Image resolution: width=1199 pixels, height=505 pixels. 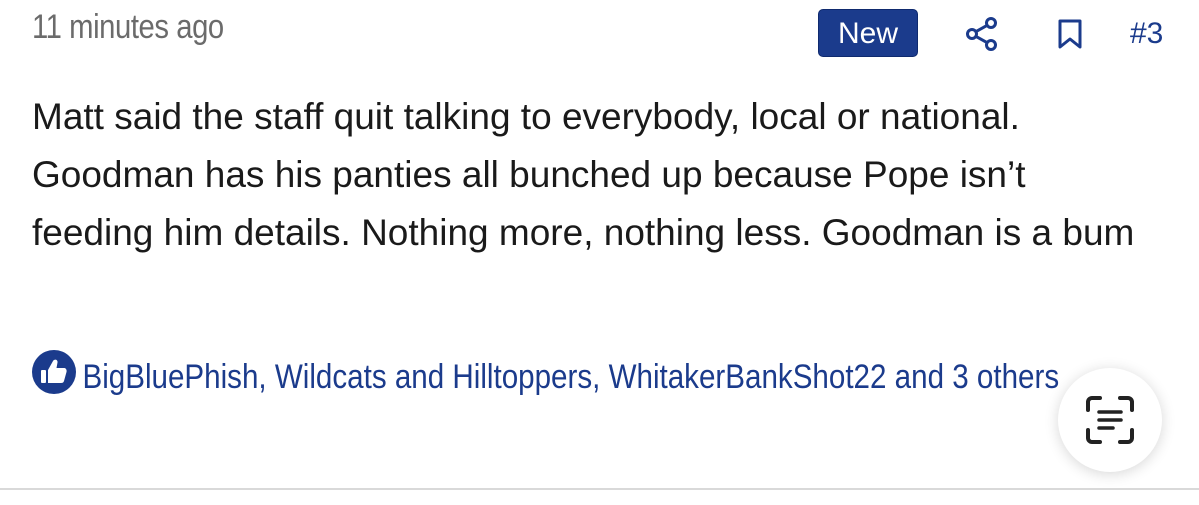 I want to click on post-timestamp: 11 minutes ago, so click(x=128, y=27).